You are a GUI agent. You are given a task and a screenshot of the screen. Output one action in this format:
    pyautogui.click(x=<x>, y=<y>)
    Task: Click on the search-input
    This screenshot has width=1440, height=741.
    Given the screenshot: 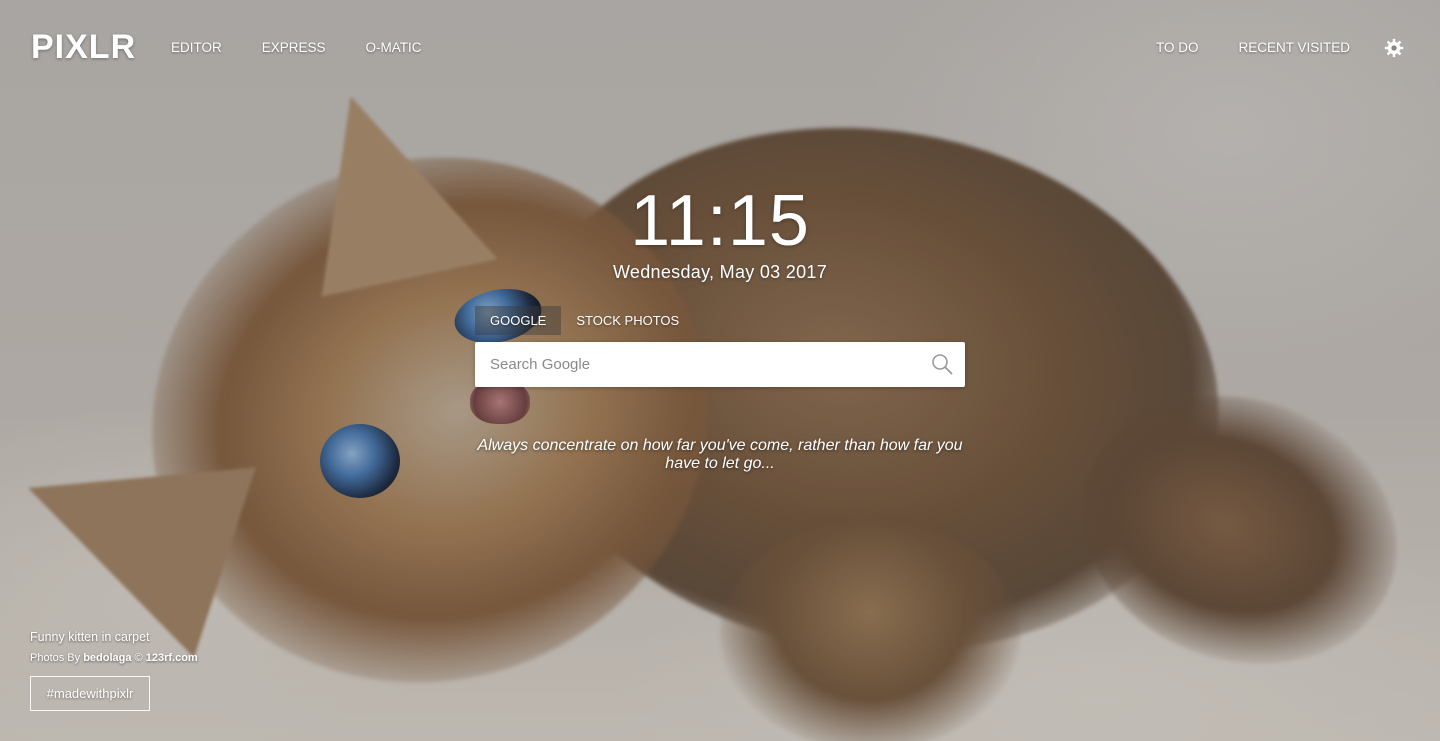 What is the action you would take?
    pyautogui.click(x=695, y=364)
    